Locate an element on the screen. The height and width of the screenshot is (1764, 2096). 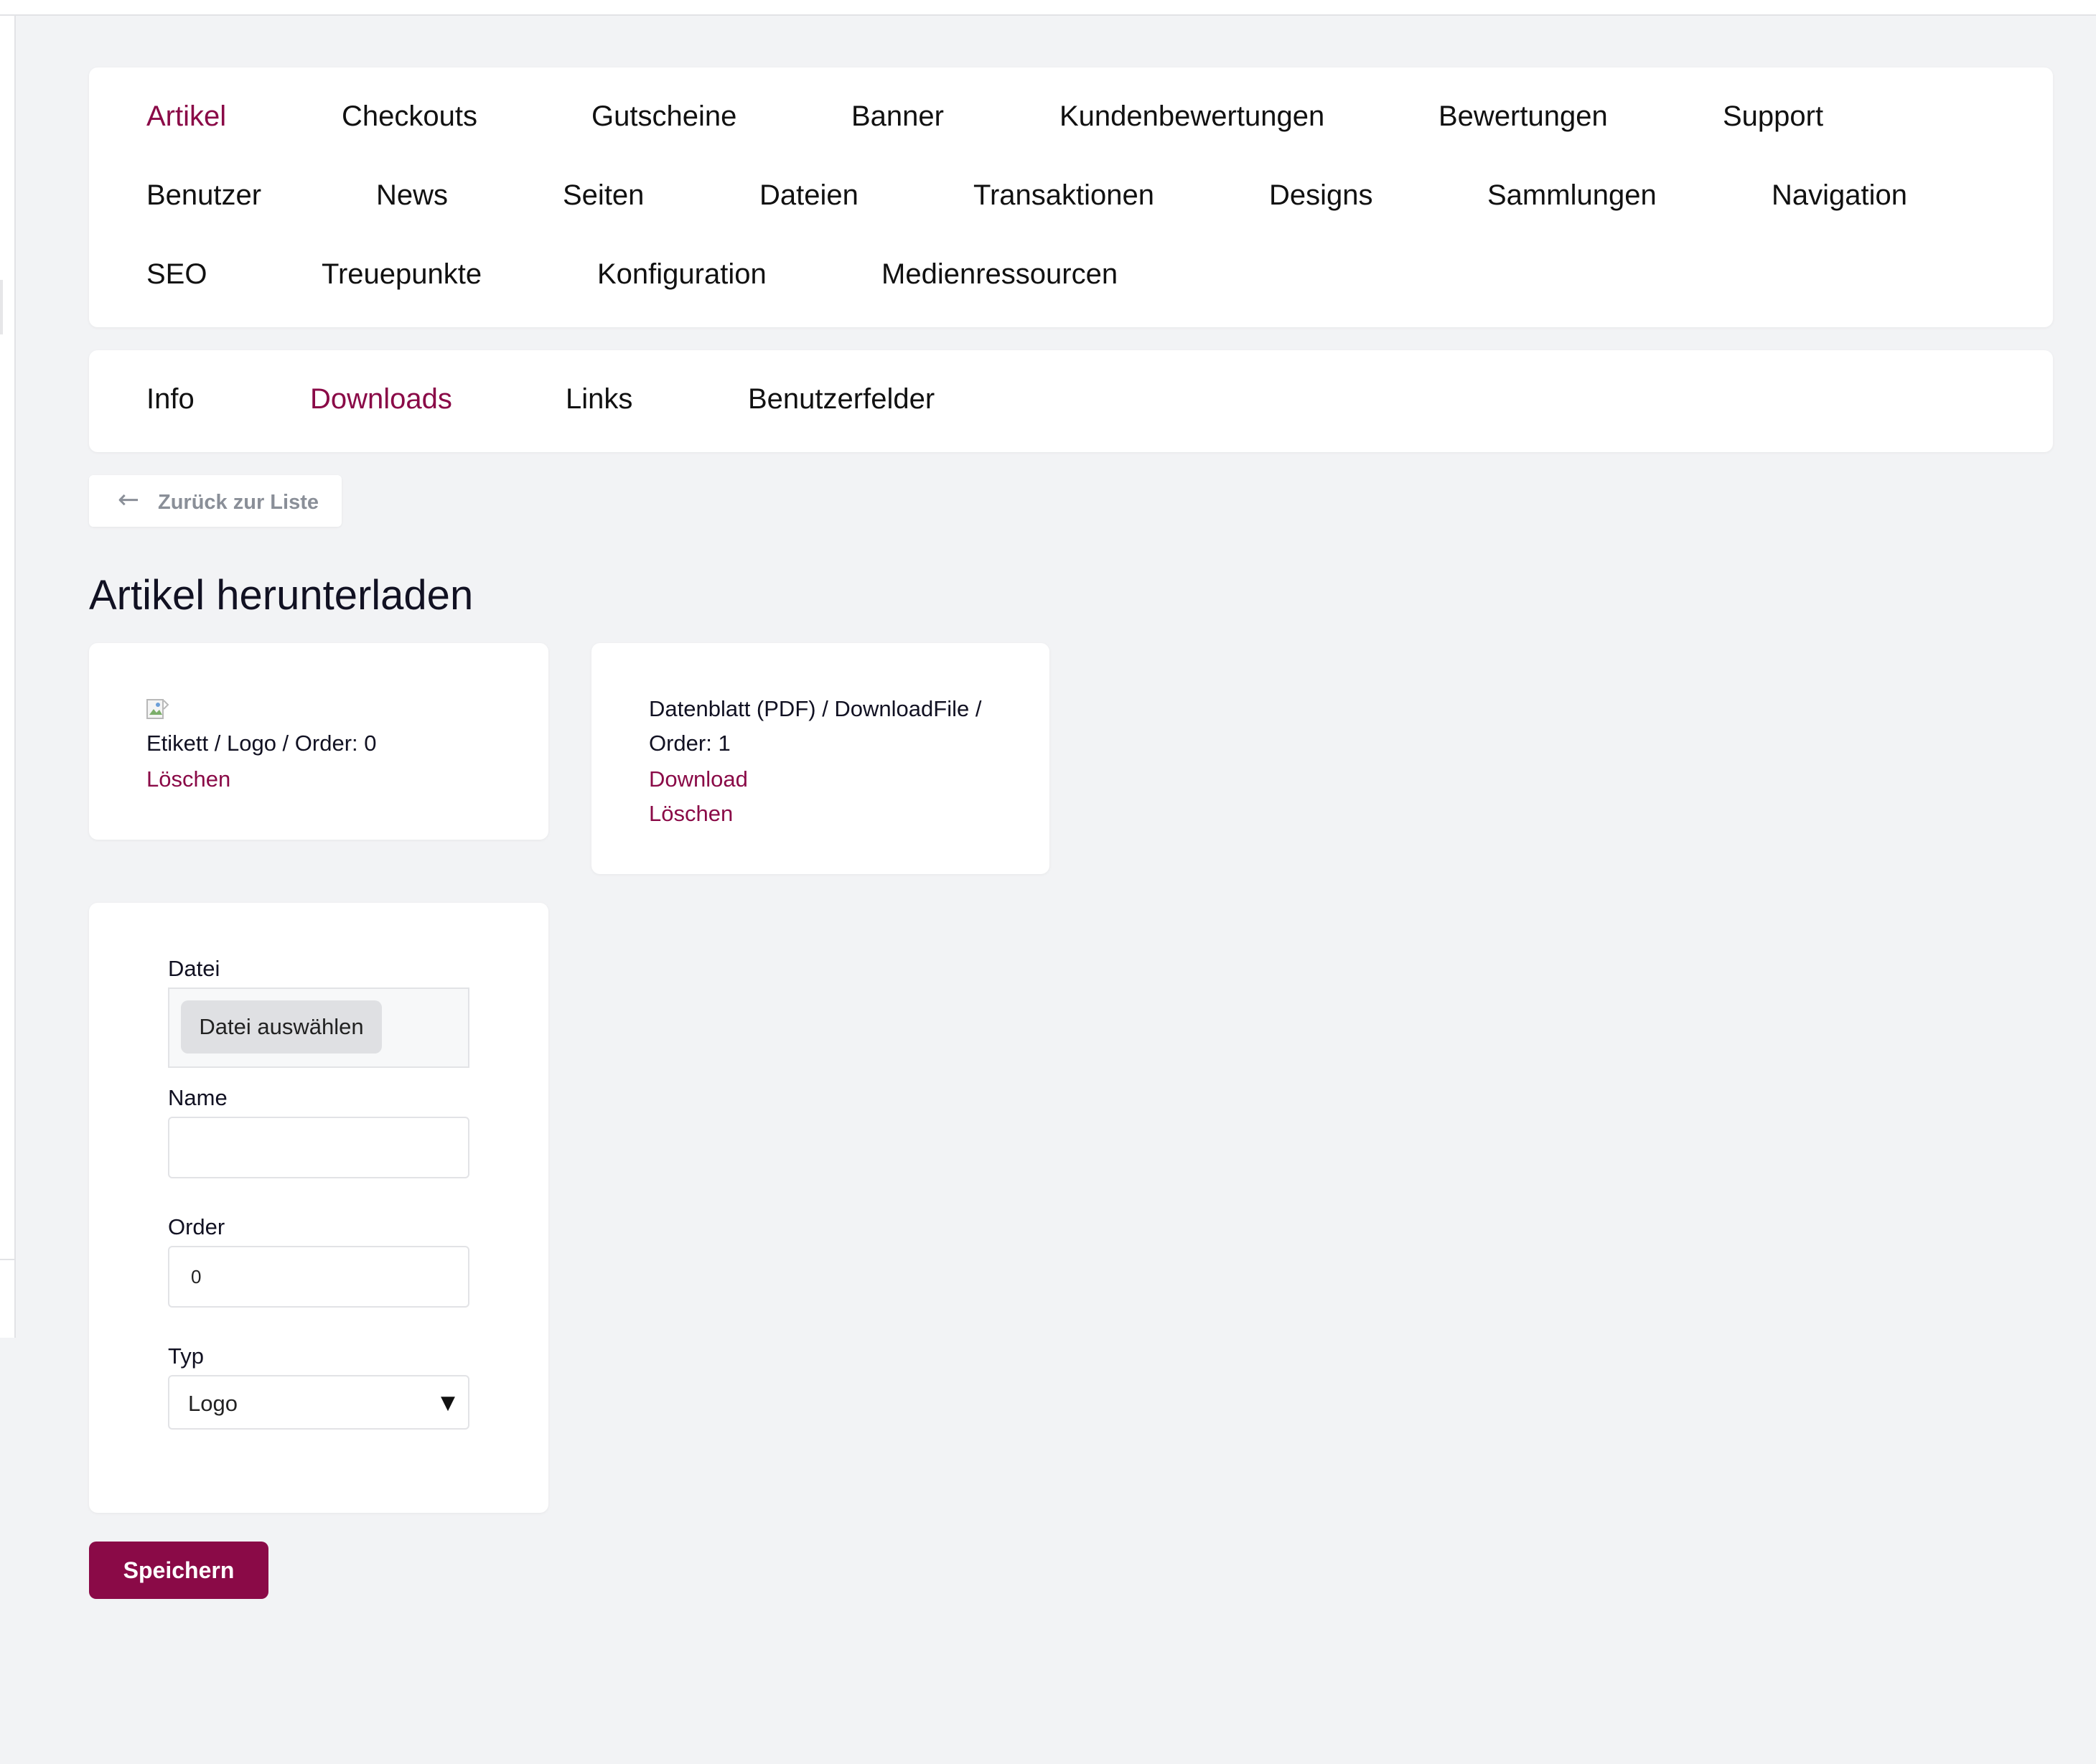
download-info: Etikett / Logo / Order: 0 is located at coordinates (261, 743).